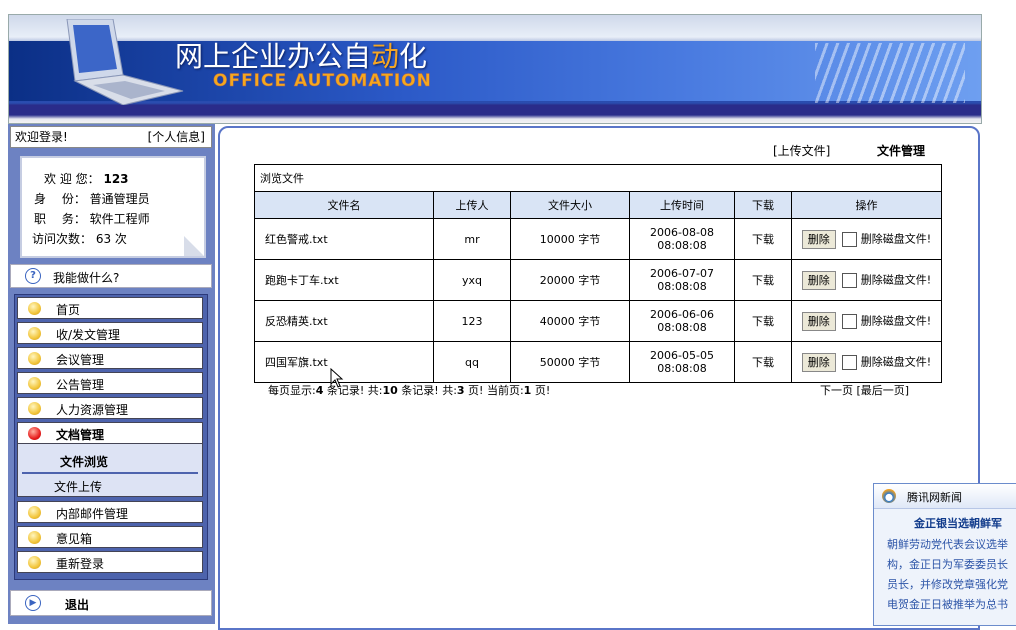 The image size is (1016, 630). I want to click on menu-item-archive: 文档管理, so click(110, 433).